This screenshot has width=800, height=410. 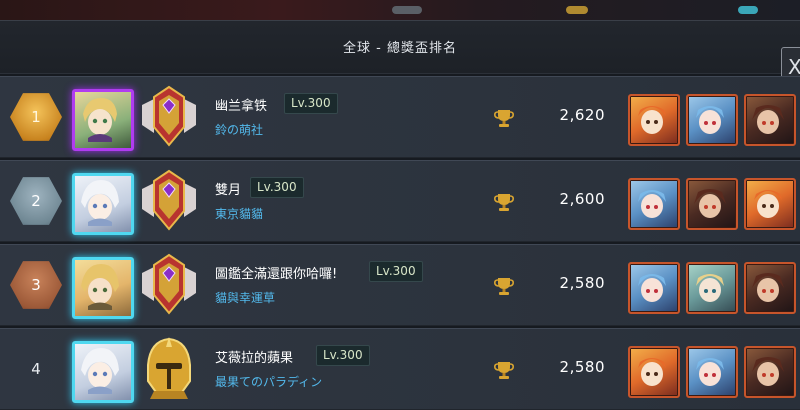 I want to click on trophy-score: 2,600, so click(x=582, y=199).